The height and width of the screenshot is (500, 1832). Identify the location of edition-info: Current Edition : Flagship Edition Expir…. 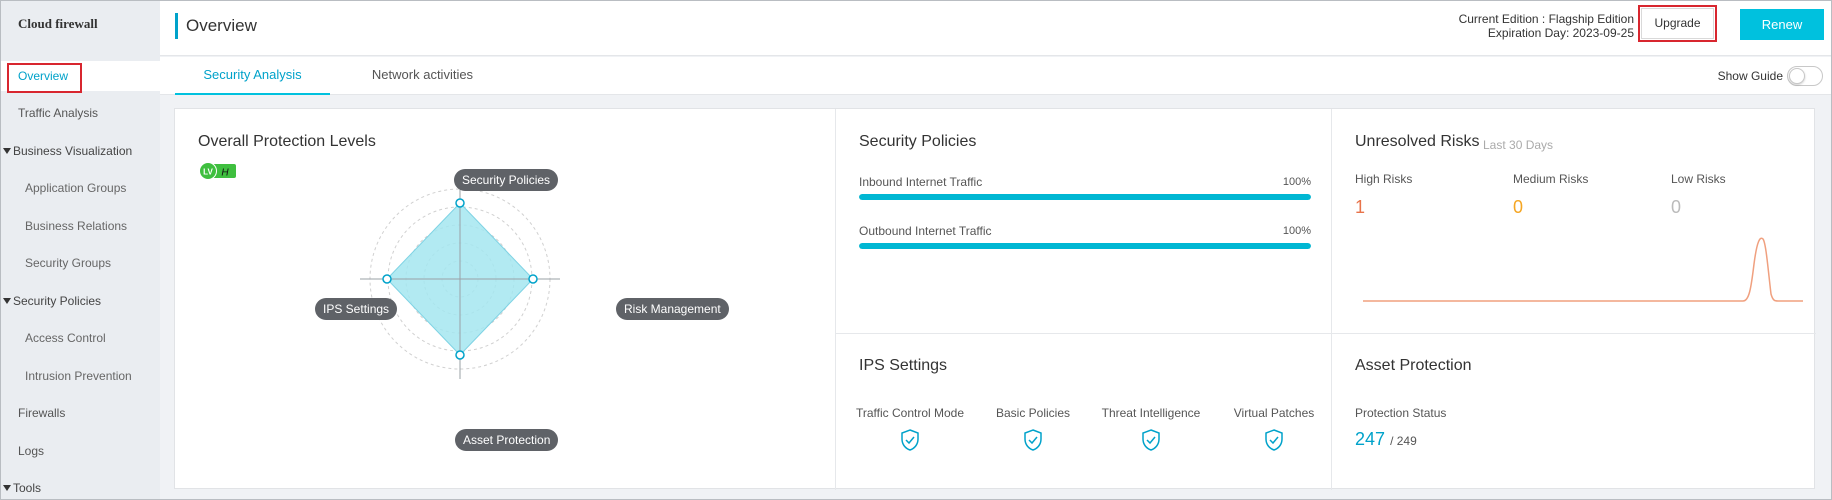
(1546, 26).